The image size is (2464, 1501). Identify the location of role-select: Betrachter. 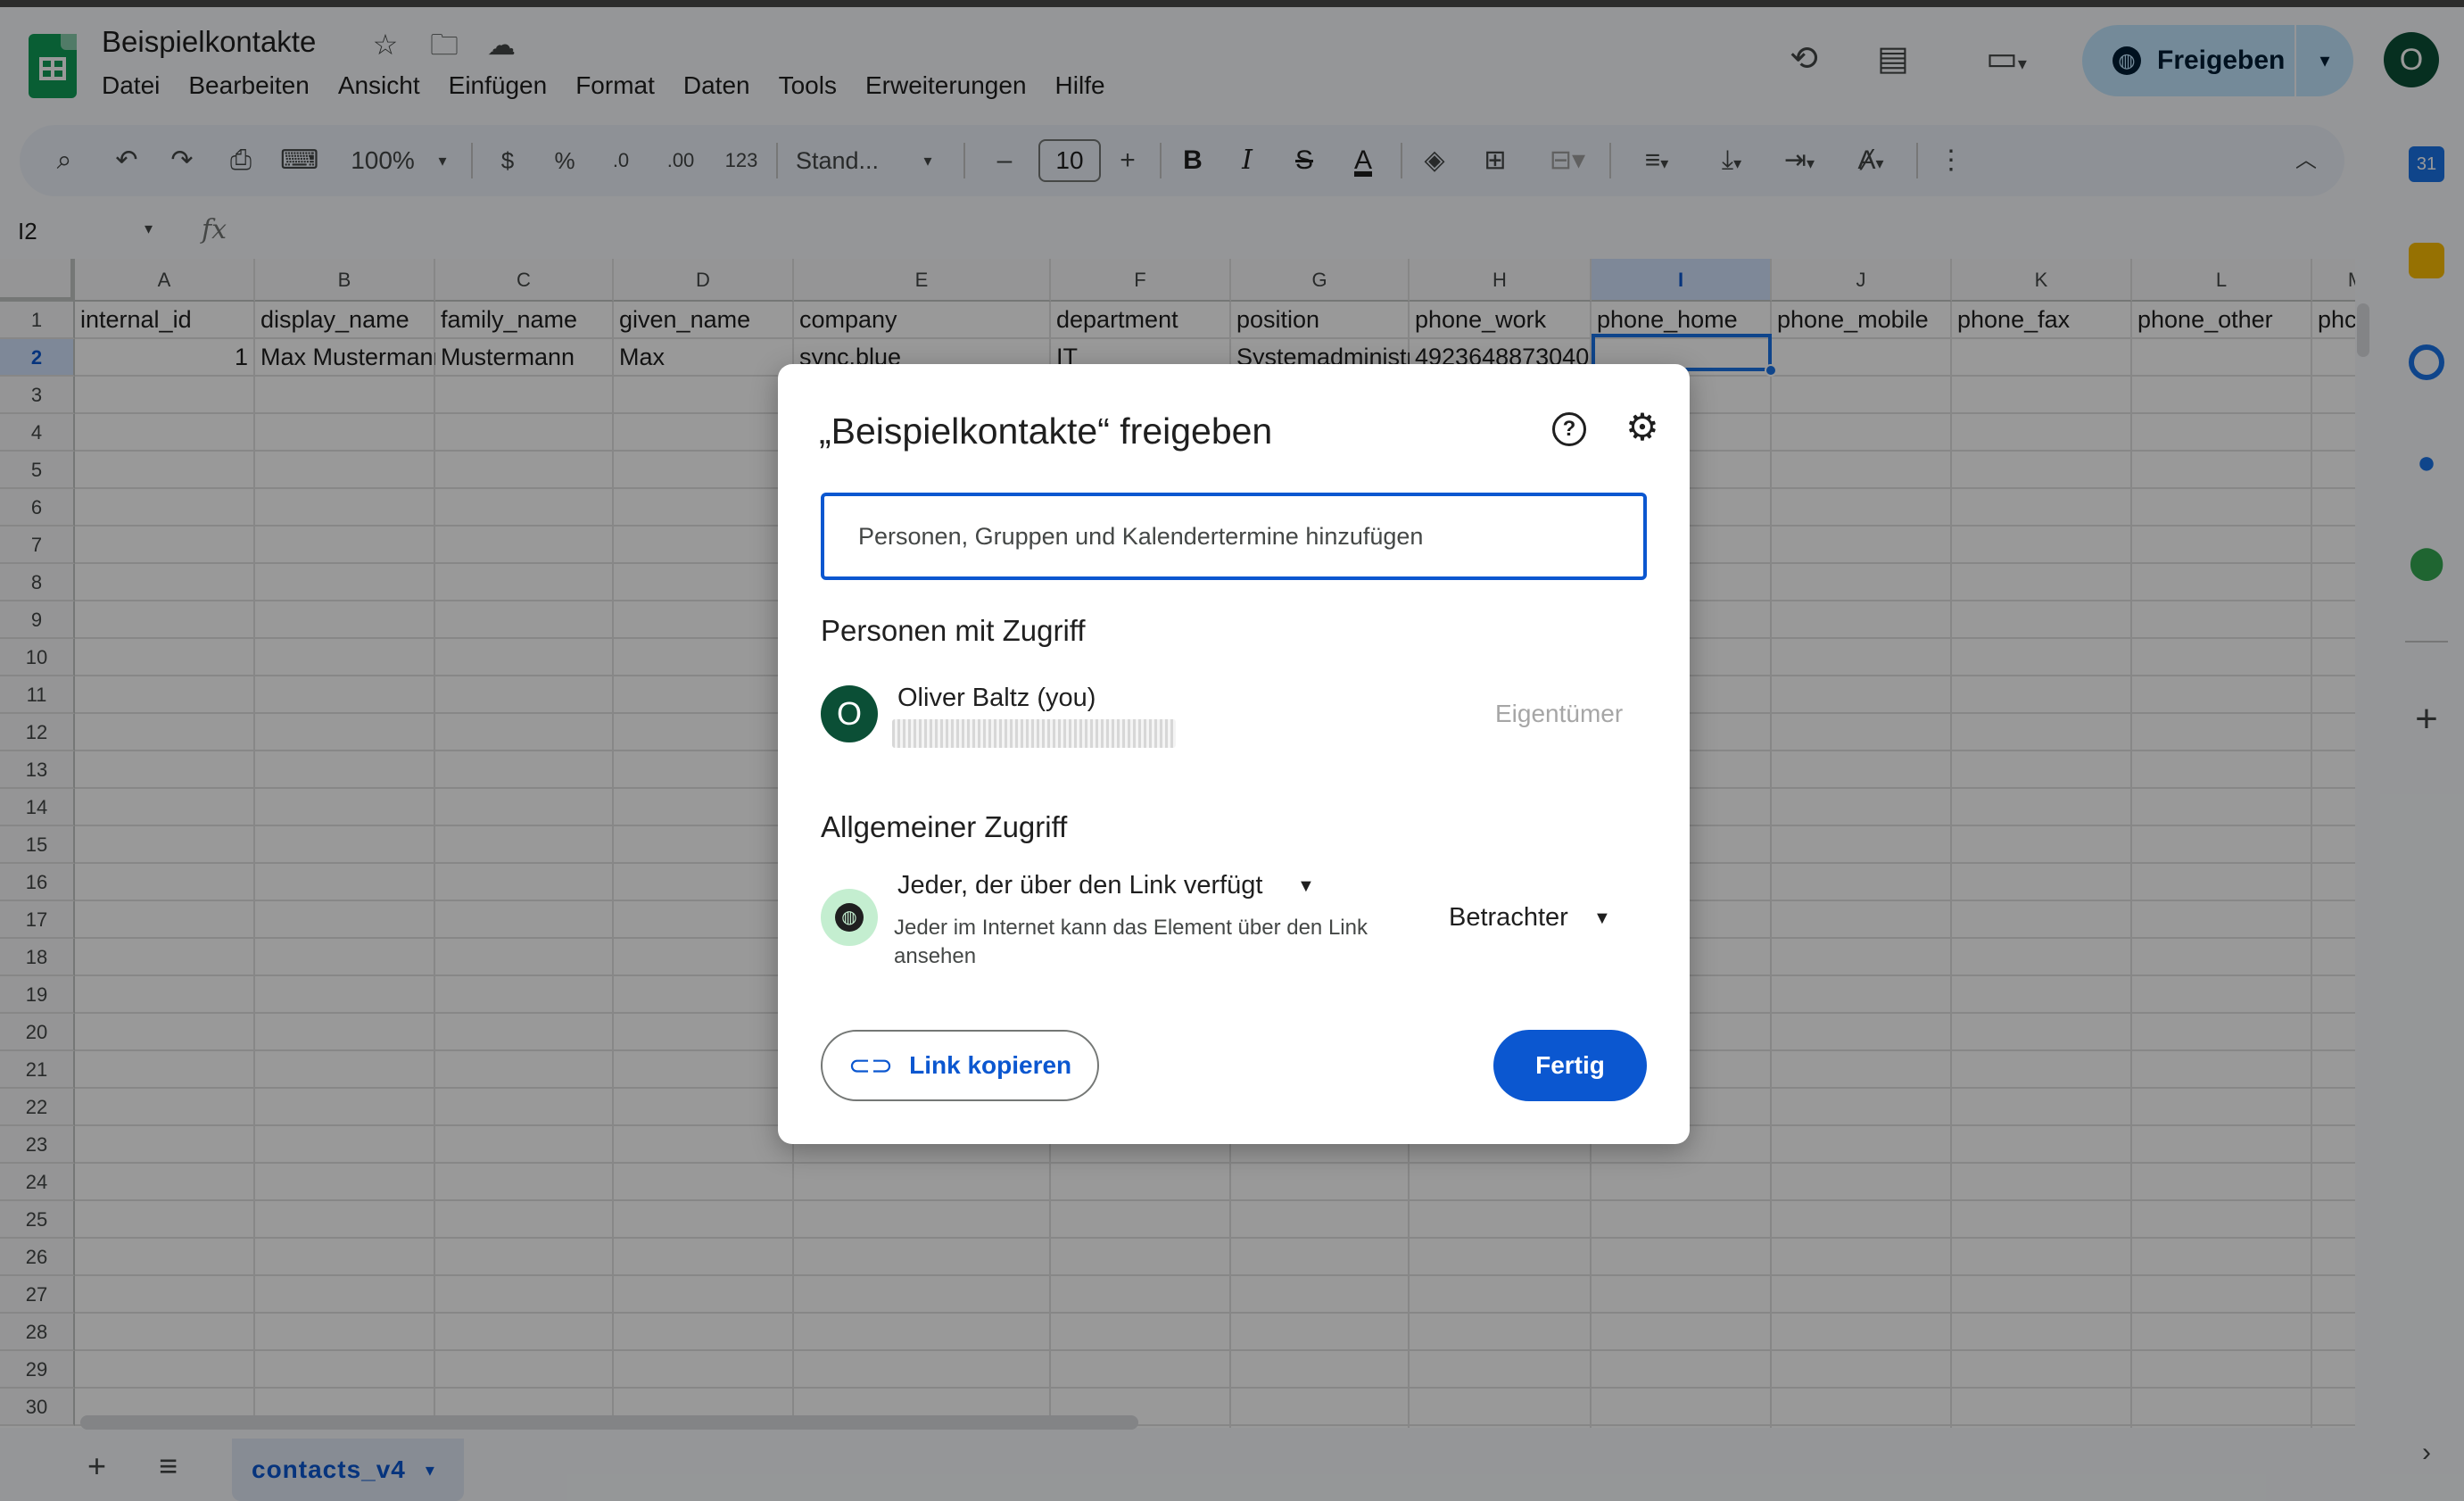
(1508, 918).